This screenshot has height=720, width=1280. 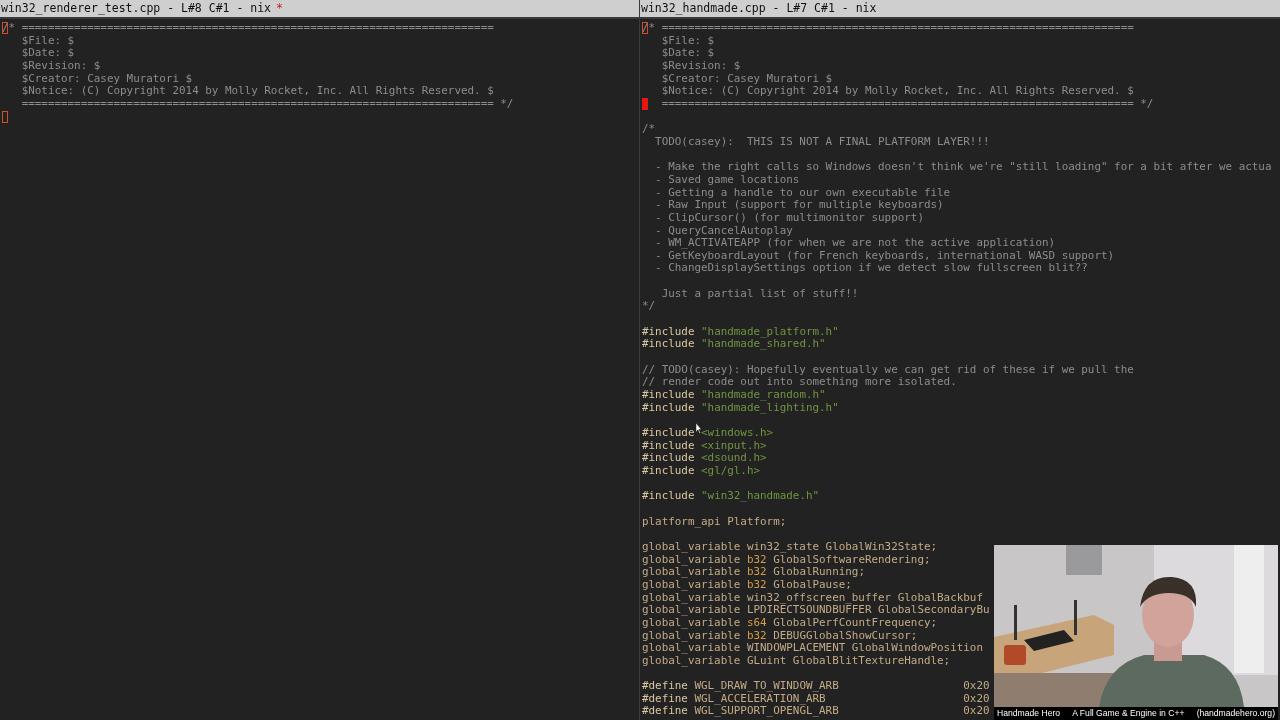 What do you see at coordinates (734, 445) in the screenshot?
I see `string-literal: <xinput.h>` at bounding box center [734, 445].